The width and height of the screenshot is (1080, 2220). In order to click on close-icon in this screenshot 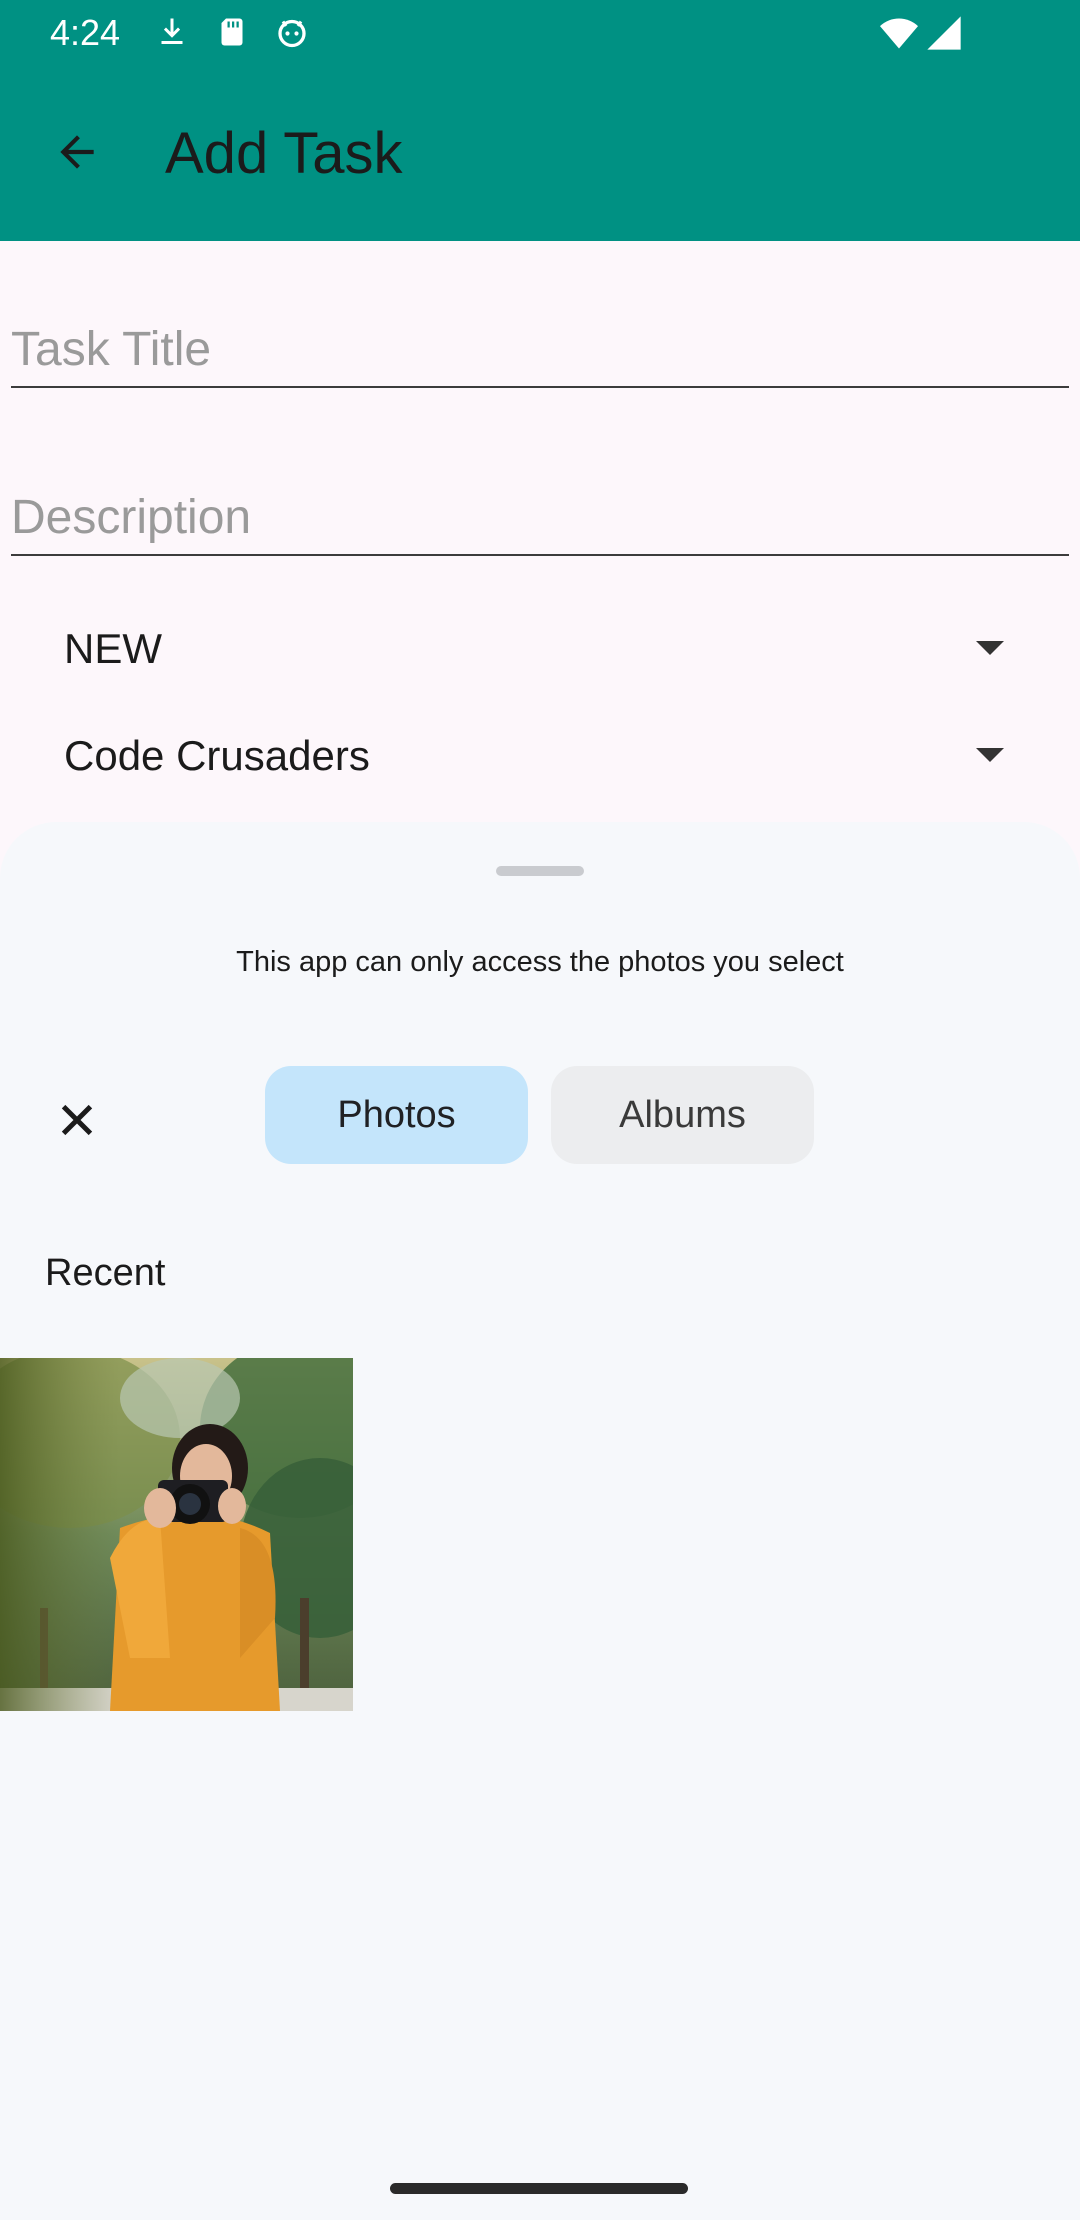, I will do `click(77, 1120)`.